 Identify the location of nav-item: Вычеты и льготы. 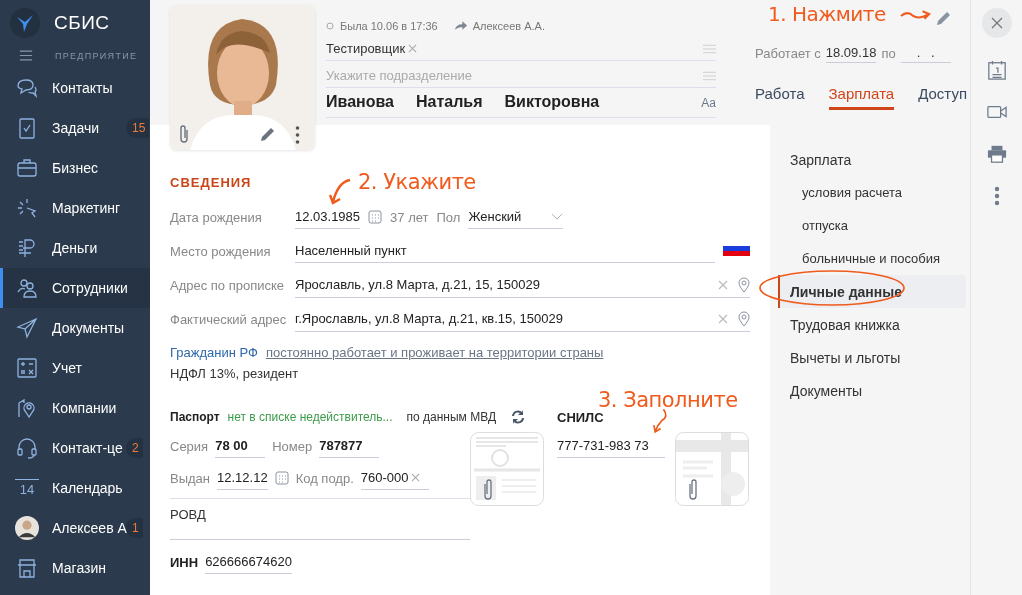
(868, 357).